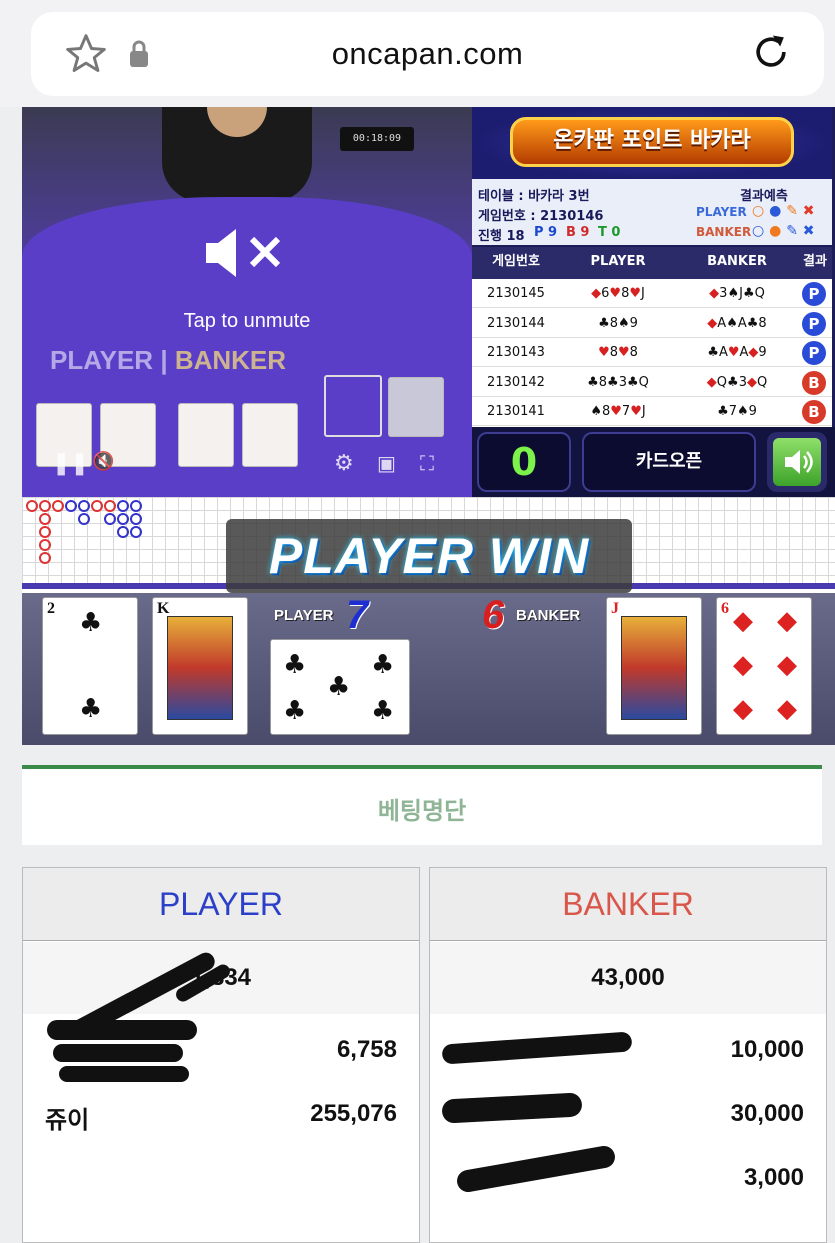  What do you see at coordinates (767, 1113) in the screenshot?
I see `bet-amount: 30,000` at bounding box center [767, 1113].